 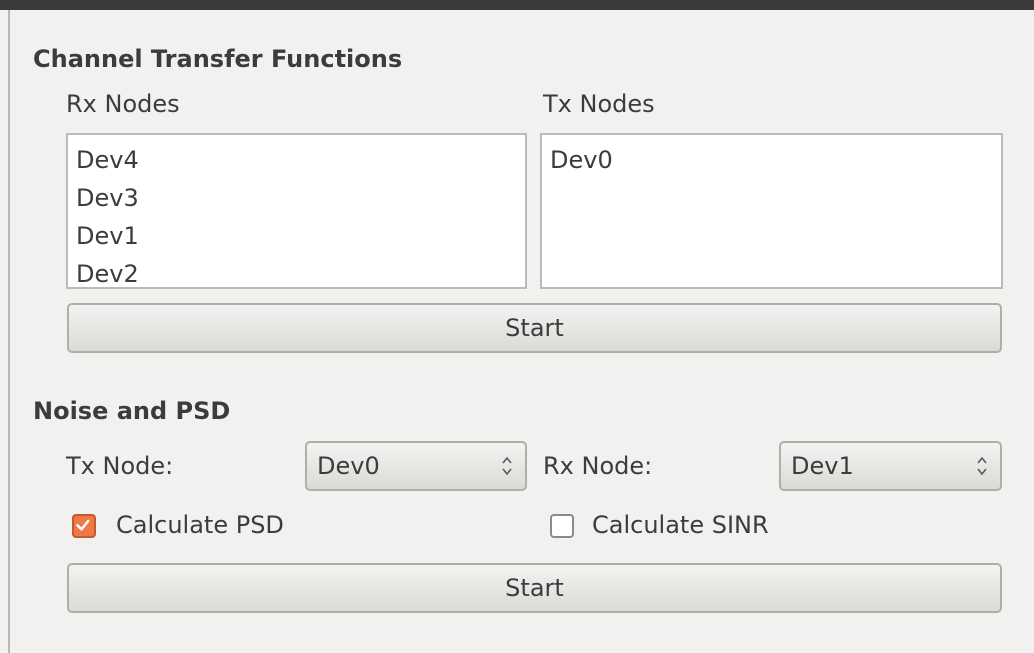 What do you see at coordinates (296, 274) in the screenshot?
I see `list-item: Dev2` at bounding box center [296, 274].